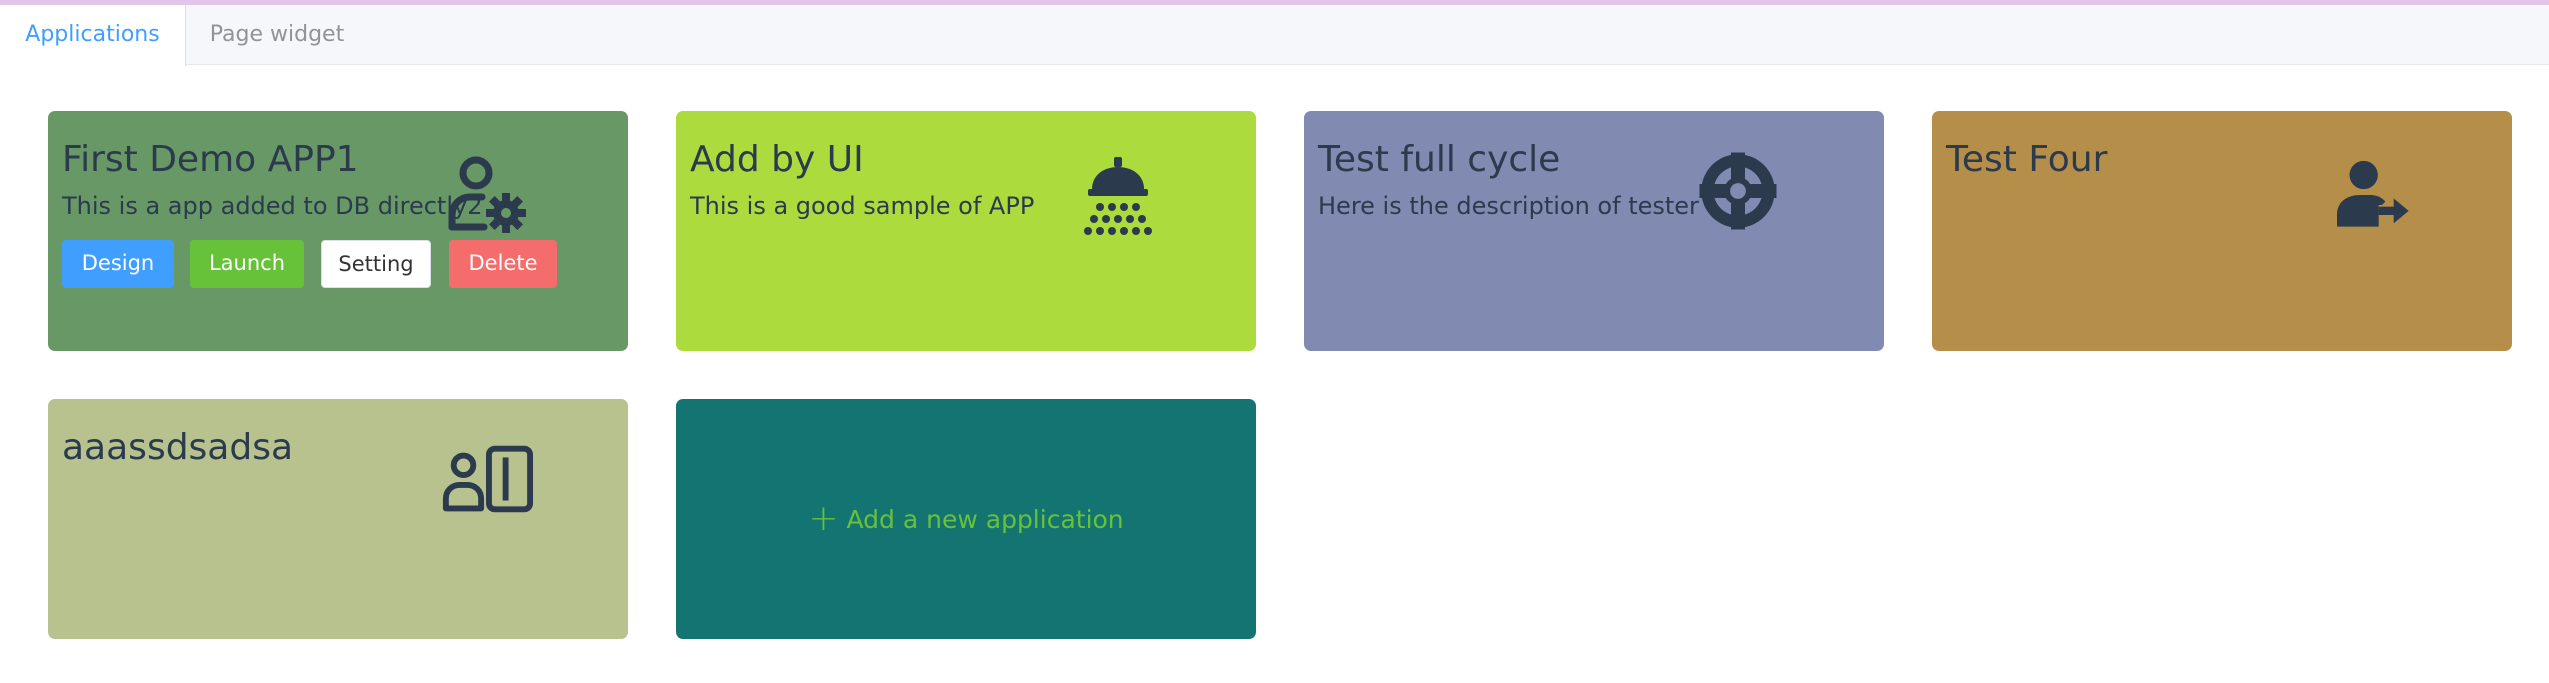 The width and height of the screenshot is (2549, 683). Describe the element at coordinates (777, 159) in the screenshot. I see `app-title: Add by UI` at that location.